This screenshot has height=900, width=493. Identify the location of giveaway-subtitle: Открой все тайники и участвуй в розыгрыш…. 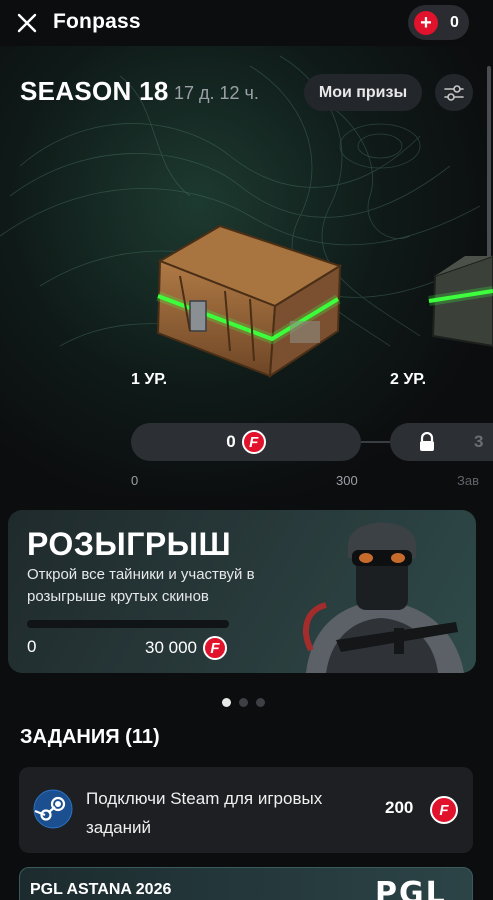
(141, 585).